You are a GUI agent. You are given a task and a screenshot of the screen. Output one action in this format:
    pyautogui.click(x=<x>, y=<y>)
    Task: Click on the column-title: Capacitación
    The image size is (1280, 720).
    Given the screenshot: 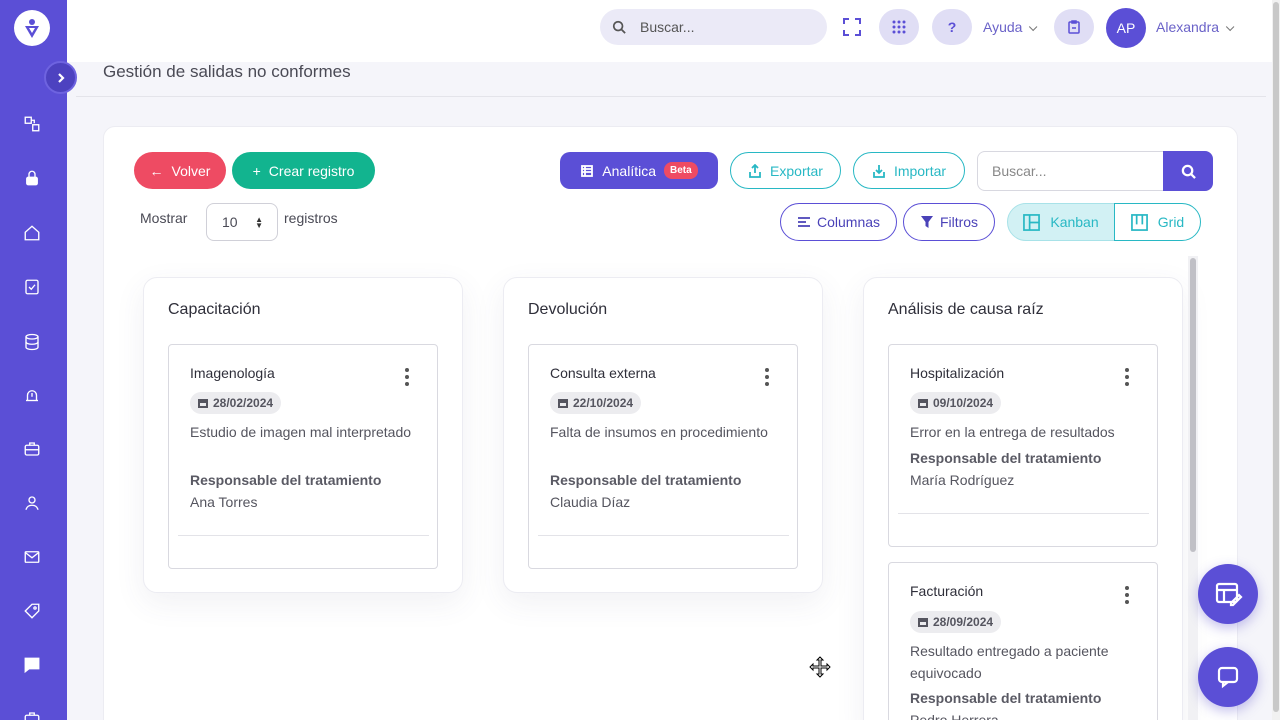 What is the action you would take?
    pyautogui.click(x=214, y=309)
    